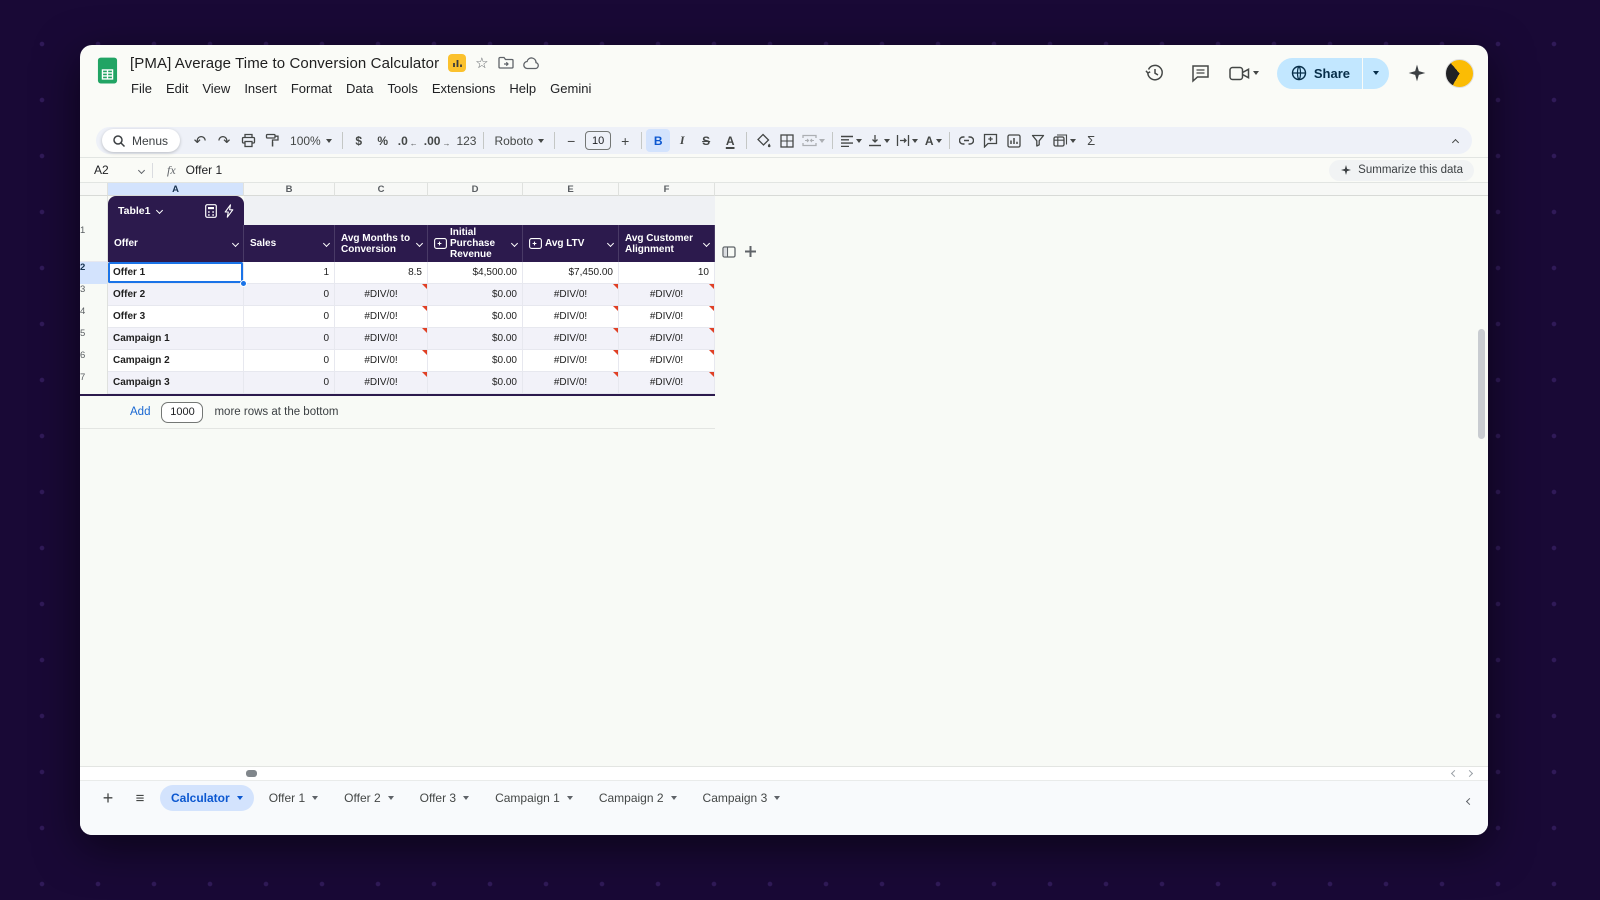 Image resolution: width=1600 pixels, height=900 pixels. What do you see at coordinates (289, 273) in the screenshot?
I see `cell: 1` at bounding box center [289, 273].